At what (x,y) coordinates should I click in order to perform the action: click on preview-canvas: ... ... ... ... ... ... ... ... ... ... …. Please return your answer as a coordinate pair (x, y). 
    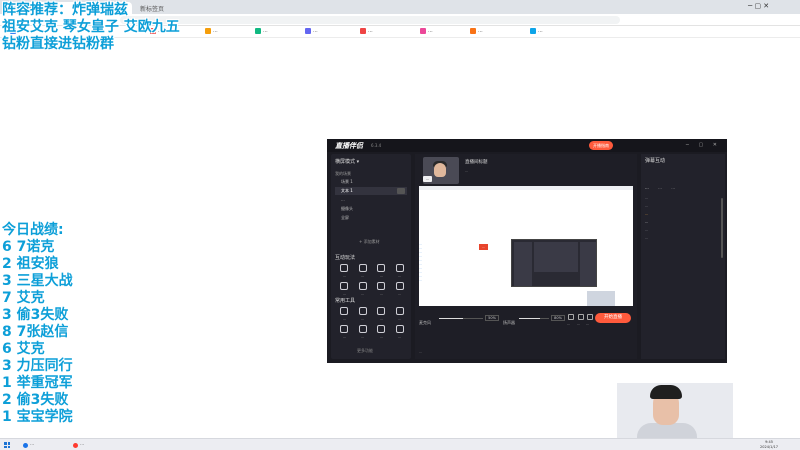
    Looking at the image, I should click on (526, 246).